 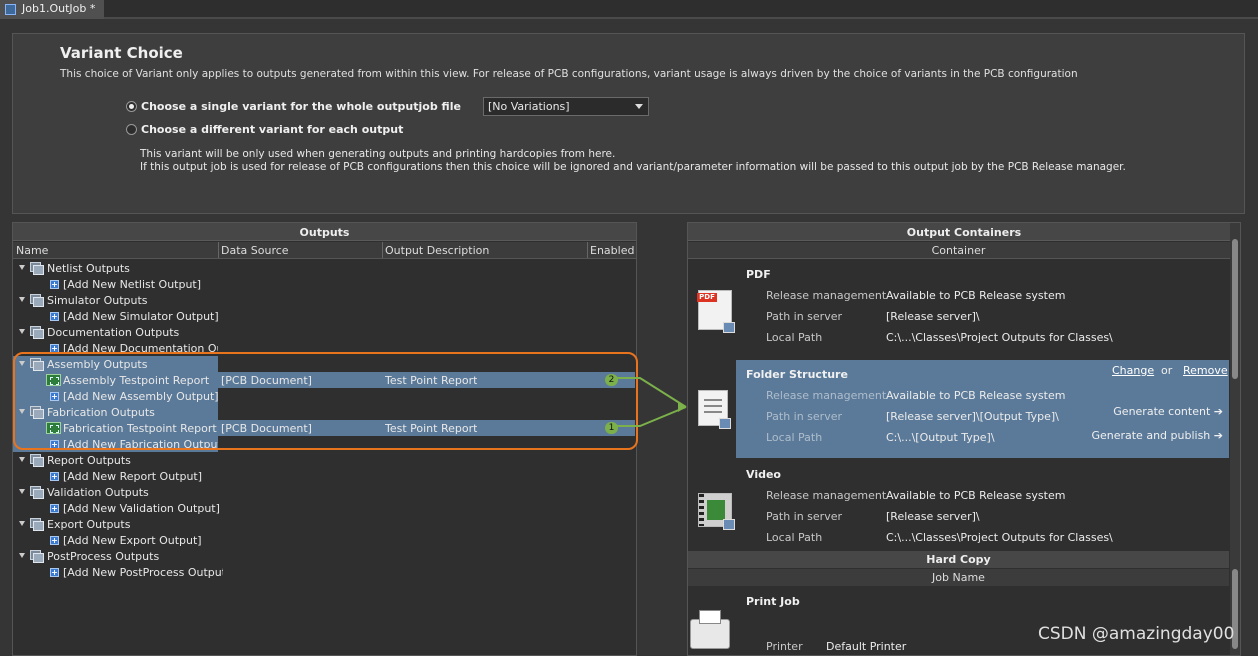 What do you see at coordinates (758, 274) in the screenshot?
I see `container-title: PDF` at bounding box center [758, 274].